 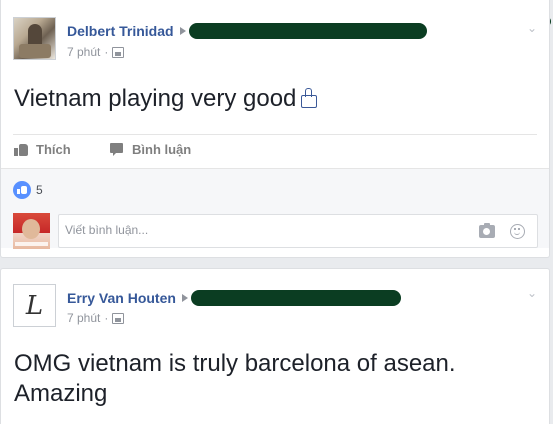 I want to click on like-label: Thích, so click(x=53, y=149).